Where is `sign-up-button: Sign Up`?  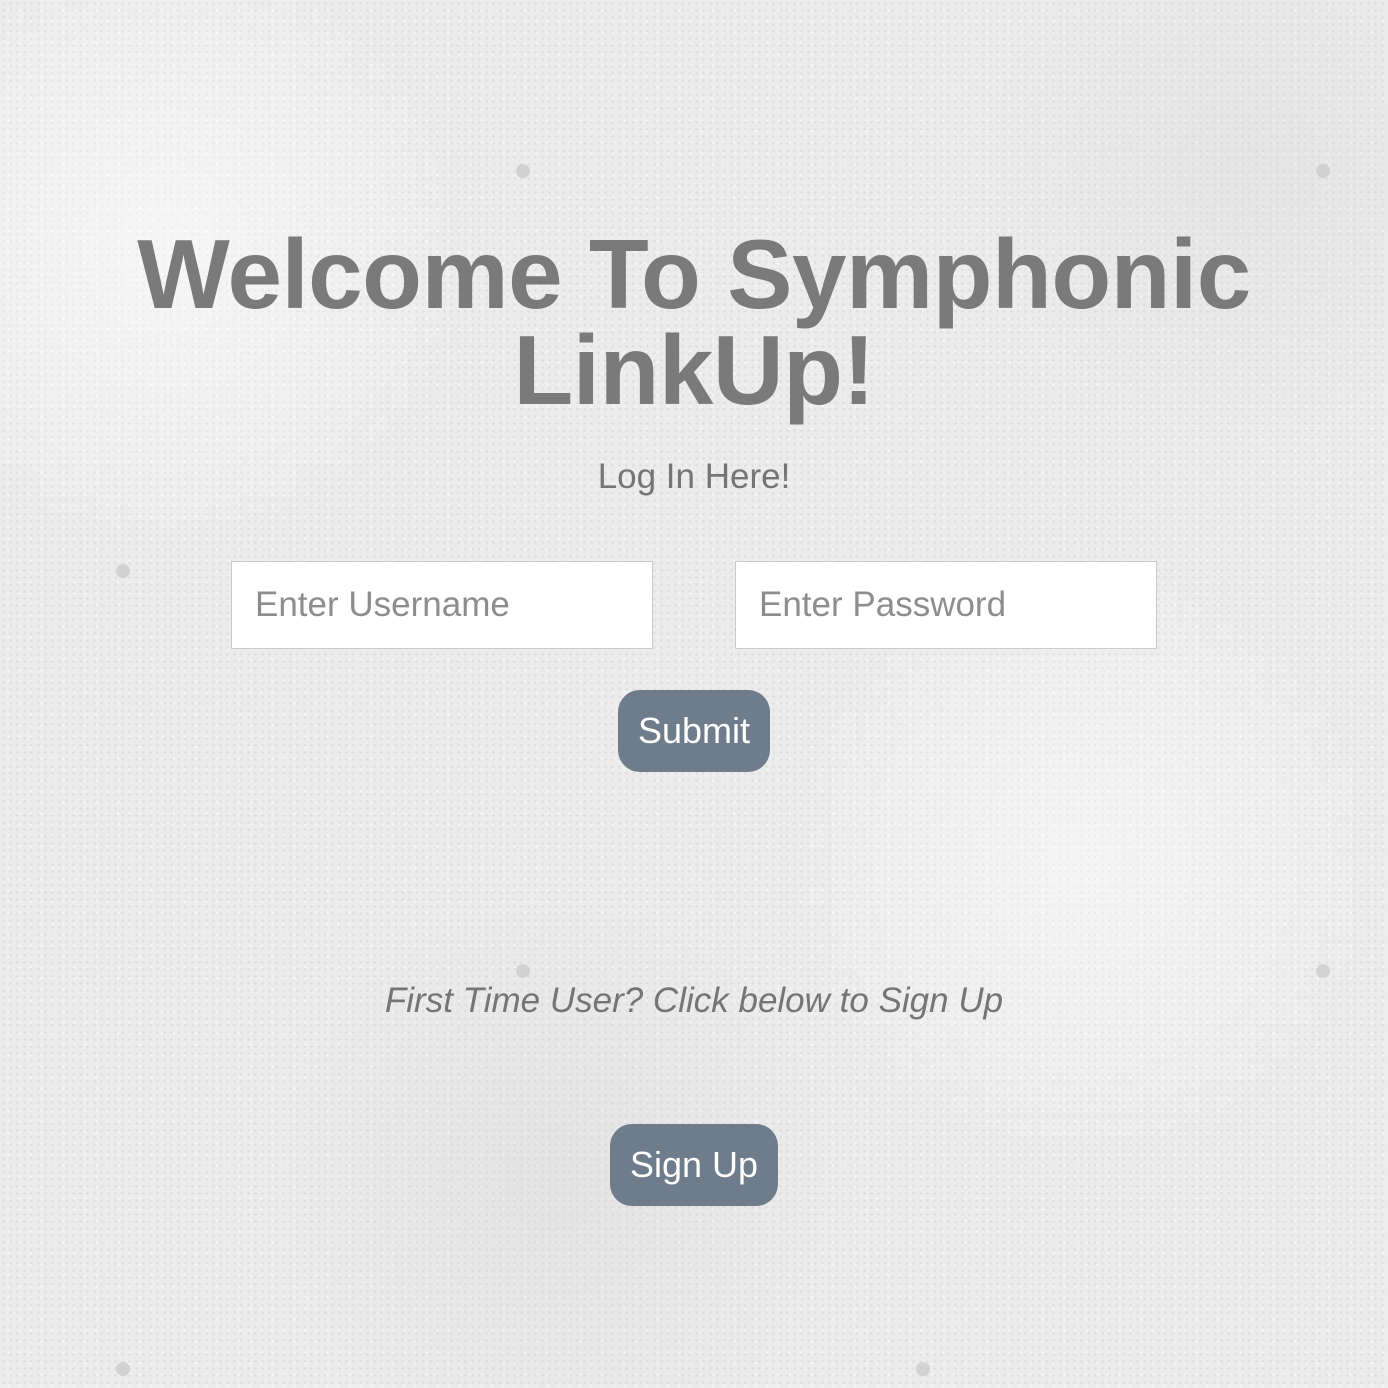
sign-up-button: Sign Up is located at coordinates (694, 1165).